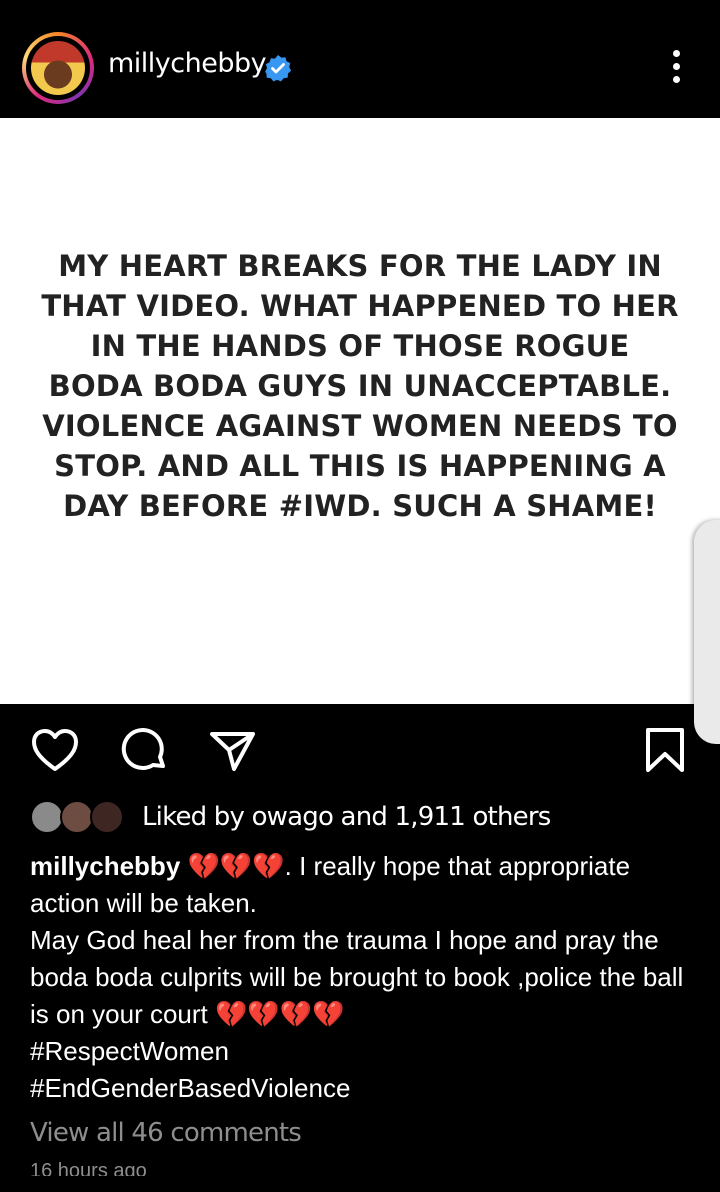 The image size is (720, 1192). I want to click on hashtag-link: #RespectWomen, so click(365, 1051).